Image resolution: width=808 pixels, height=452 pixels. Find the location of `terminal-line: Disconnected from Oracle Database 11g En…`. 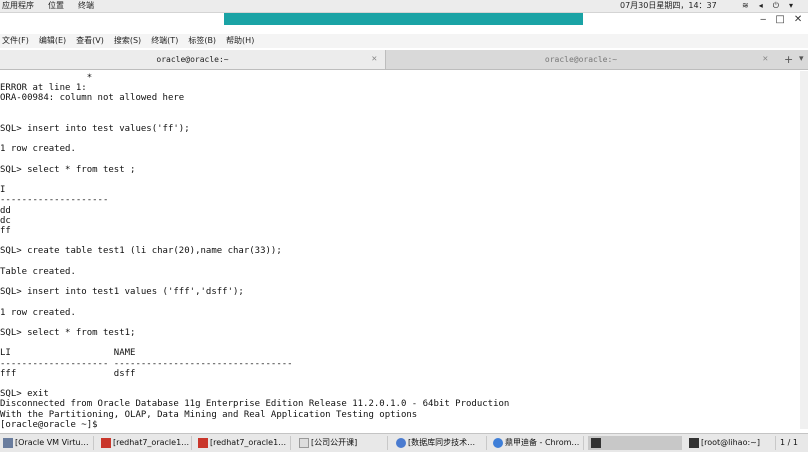

terminal-line: Disconnected from Oracle Database 11g En… is located at coordinates (255, 404).